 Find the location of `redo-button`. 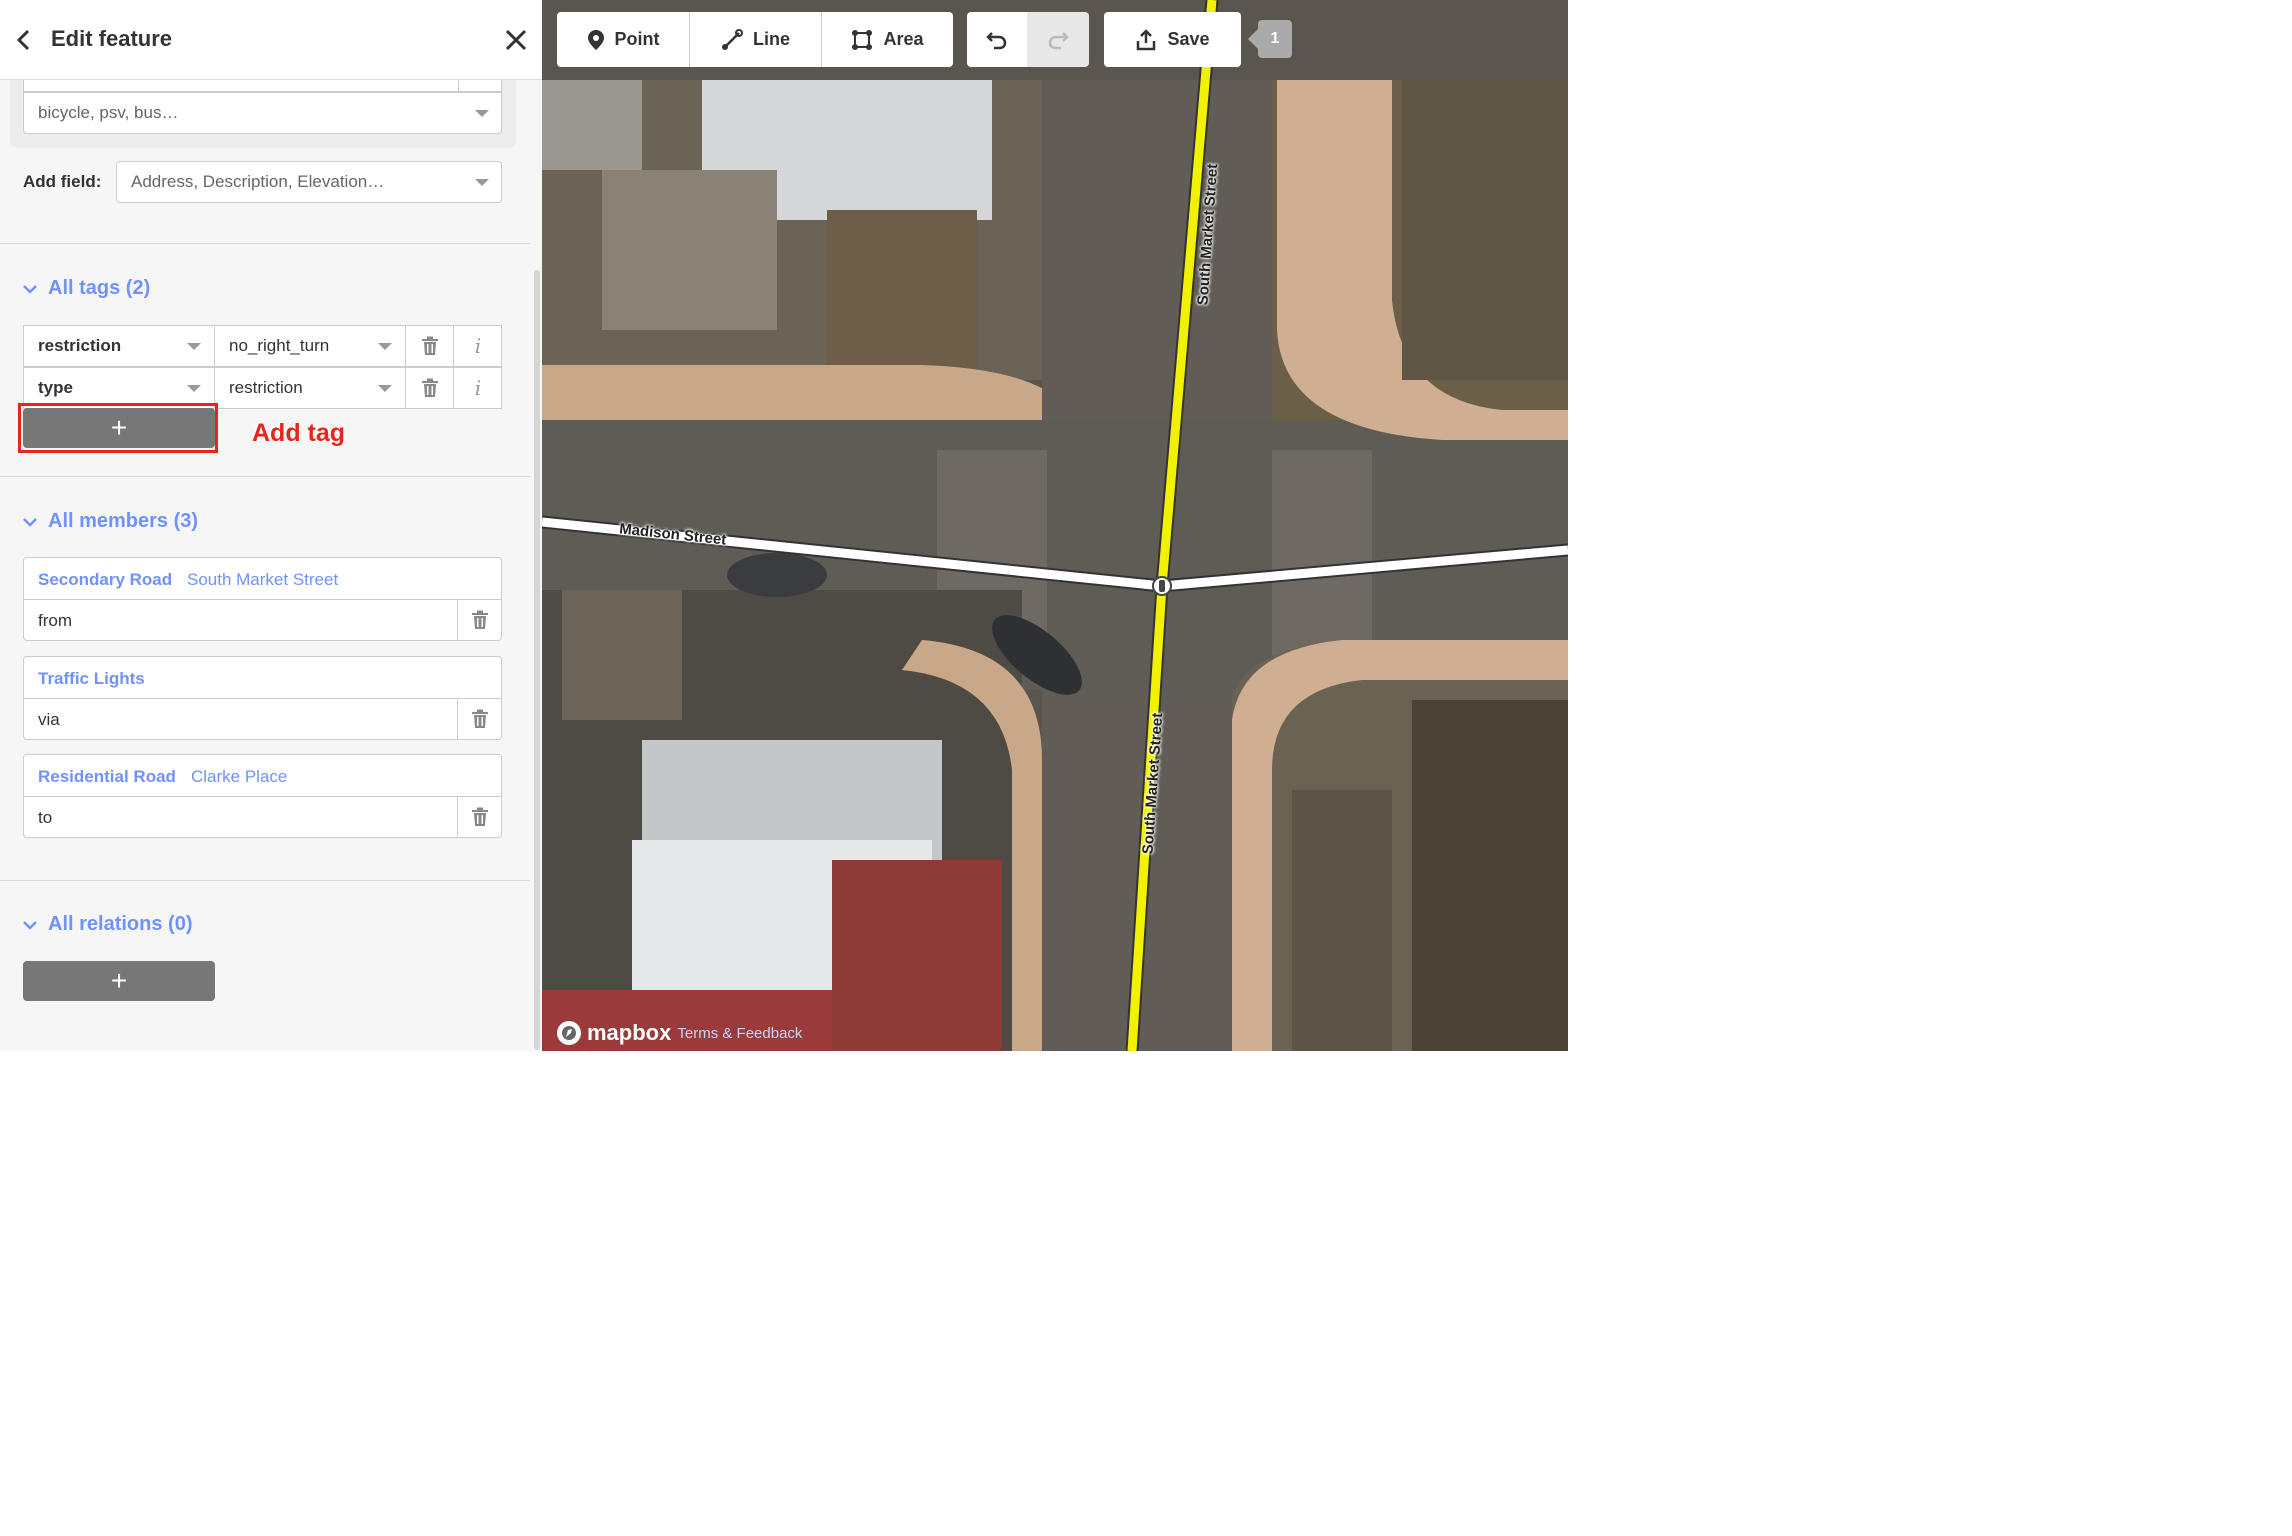

redo-button is located at coordinates (1058, 39).